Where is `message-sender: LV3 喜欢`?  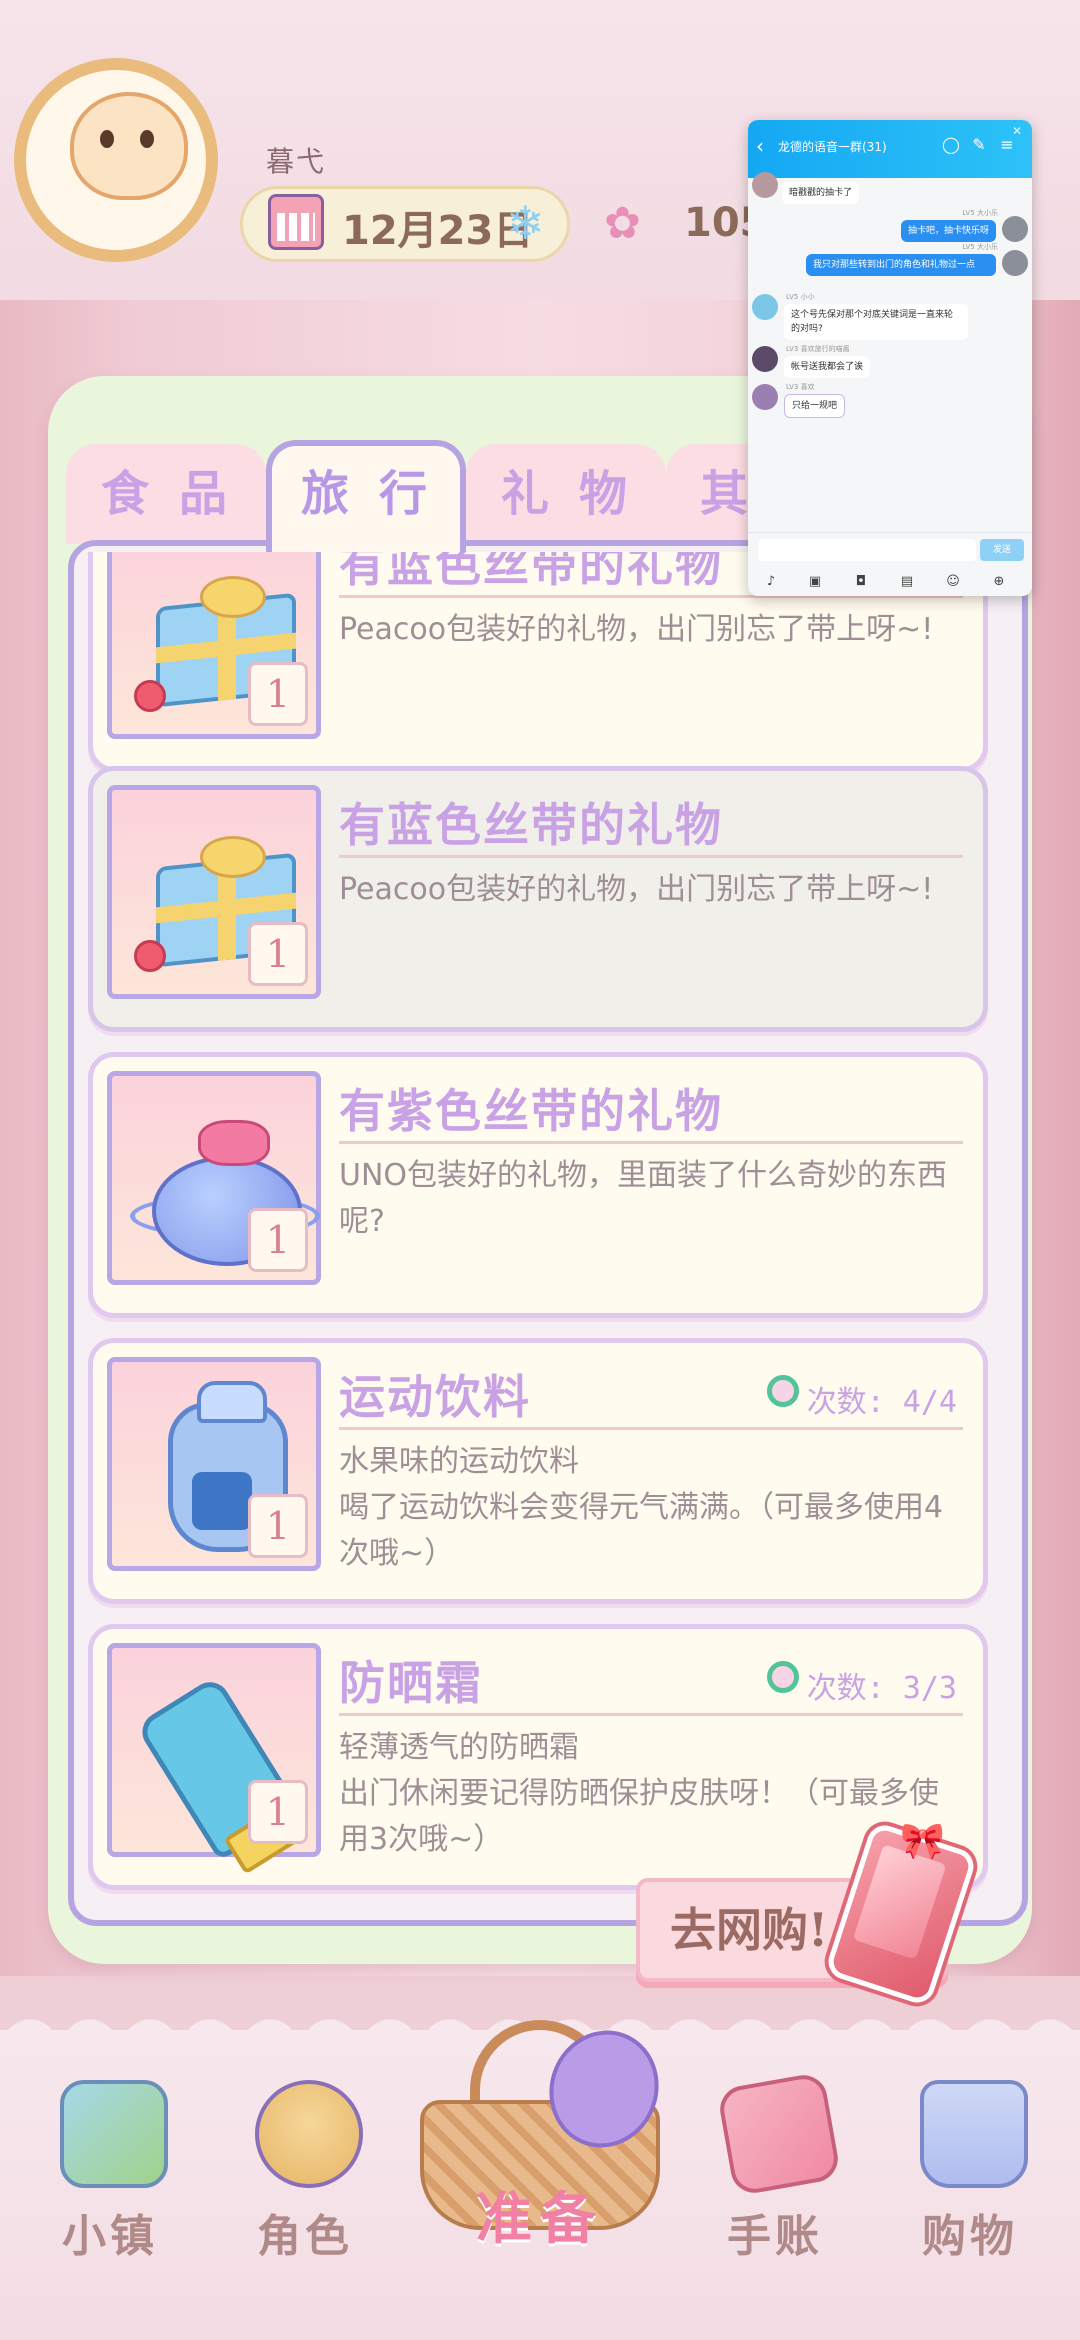
message-sender: LV3 喜欢 is located at coordinates (800, 387).